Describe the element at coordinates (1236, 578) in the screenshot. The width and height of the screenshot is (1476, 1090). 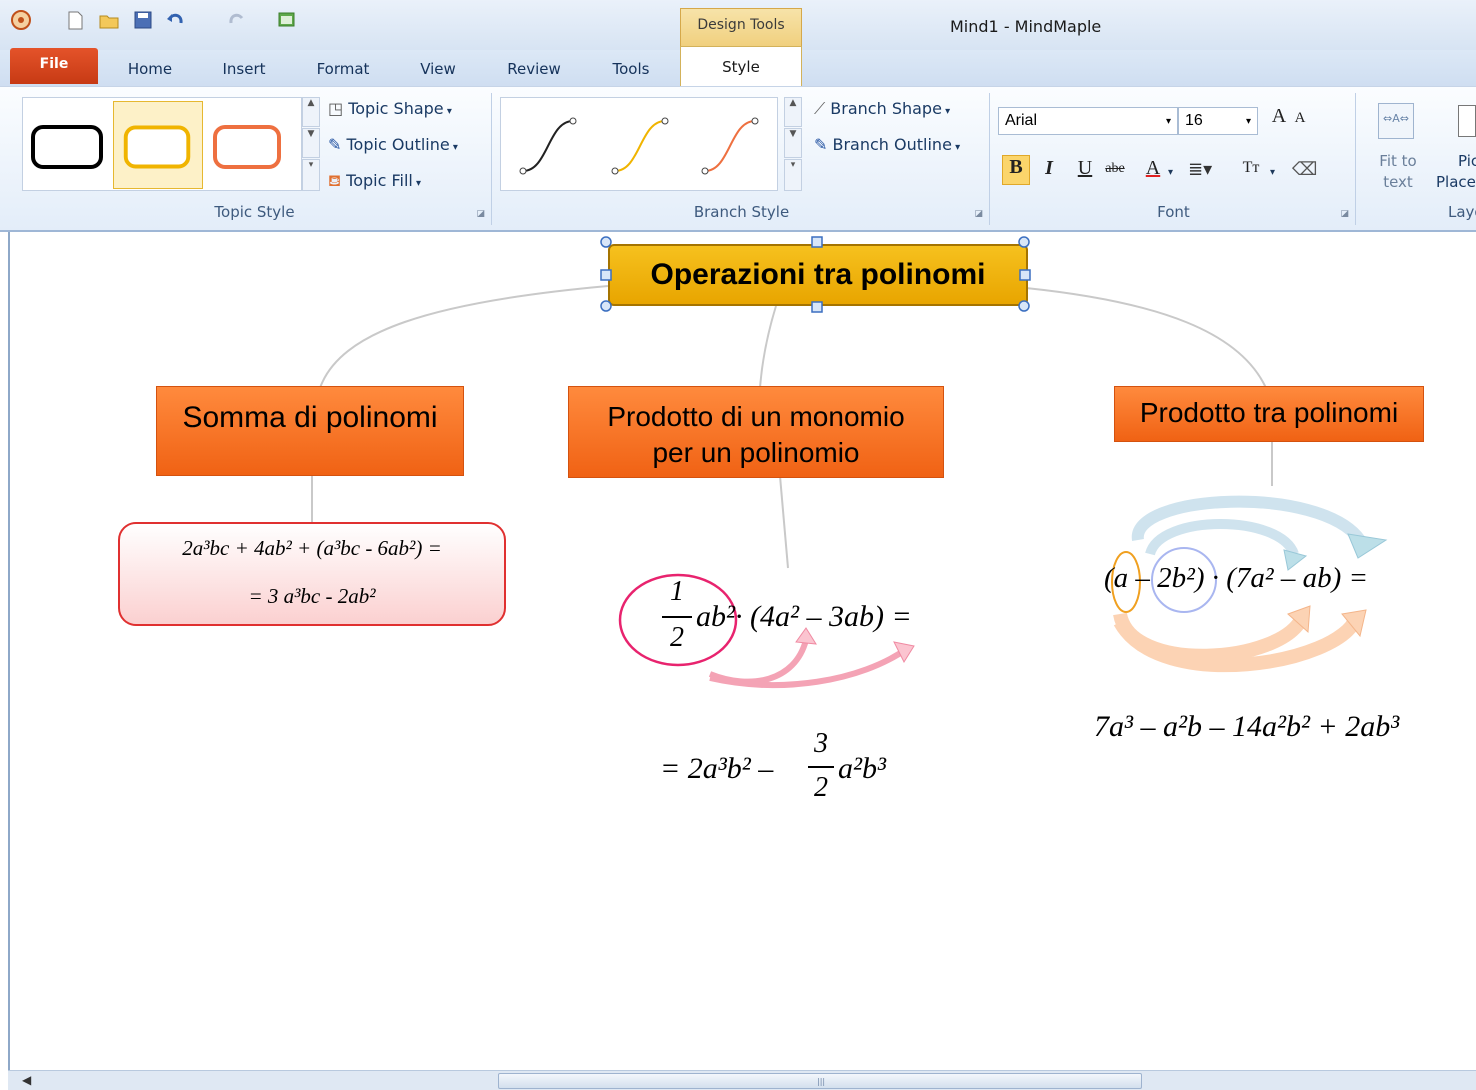
I see `formula-polinomi: (a – 2b²) · (7a² – ab) =` at that location.